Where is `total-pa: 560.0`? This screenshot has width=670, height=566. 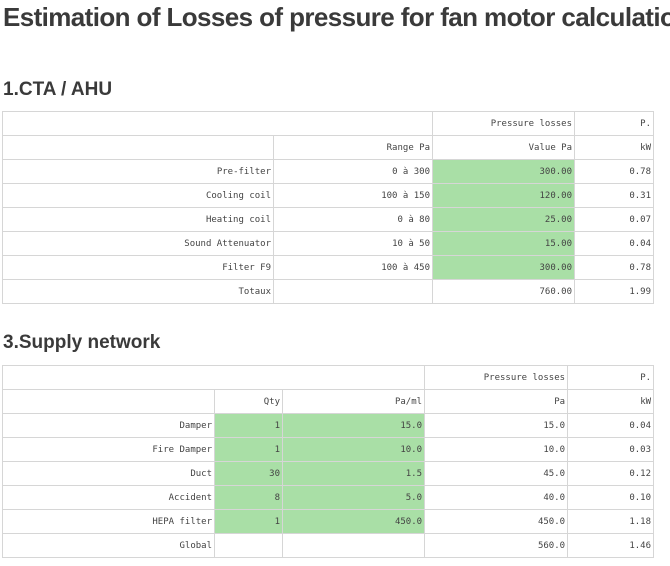 total-pa: 560.0 is located at coordinates (496, 545).